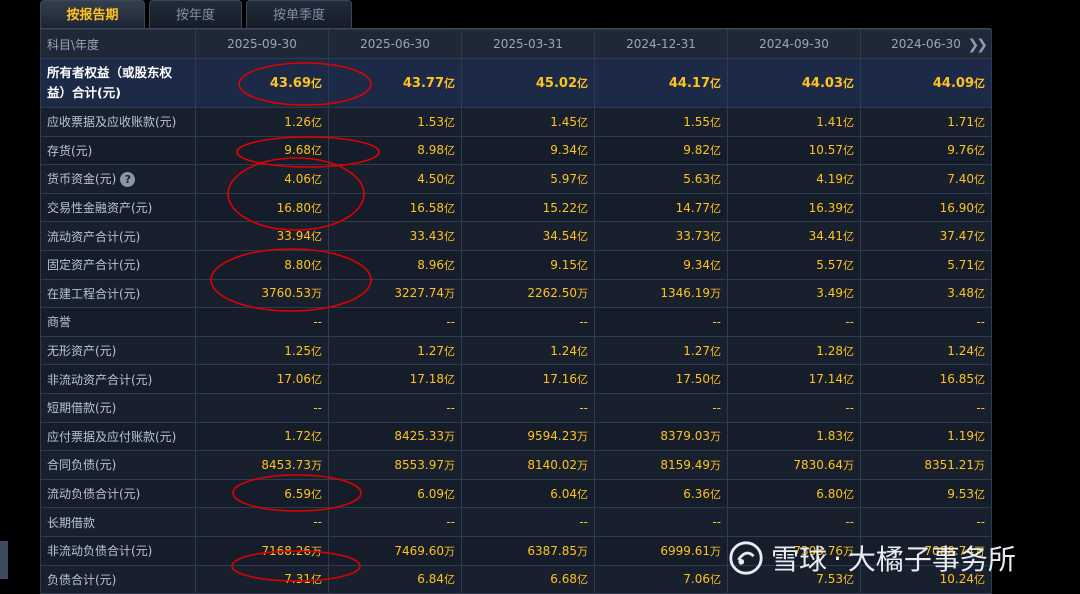  What do you see at coordinates (953, 83) in the screenshot?
I see `value-number: 44.09` at bounding box center [953, 83].